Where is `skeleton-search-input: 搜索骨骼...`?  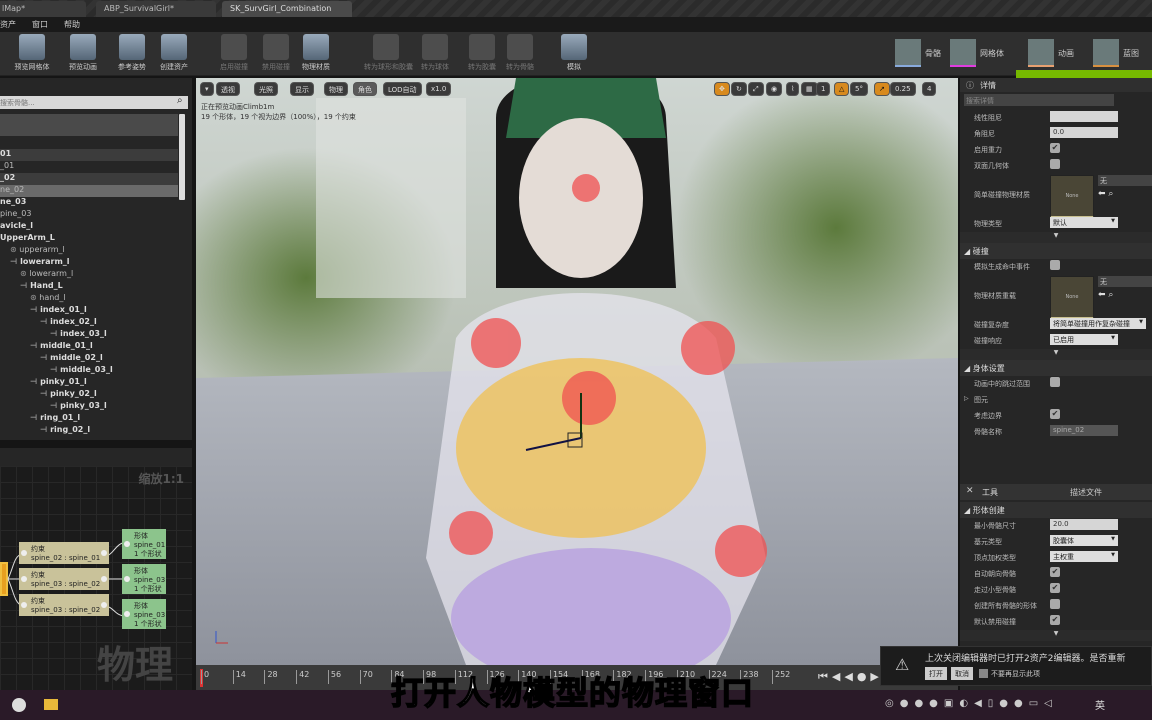
skeleton-search-input: 搜索骨骼... is located at coordinates (94, 102).